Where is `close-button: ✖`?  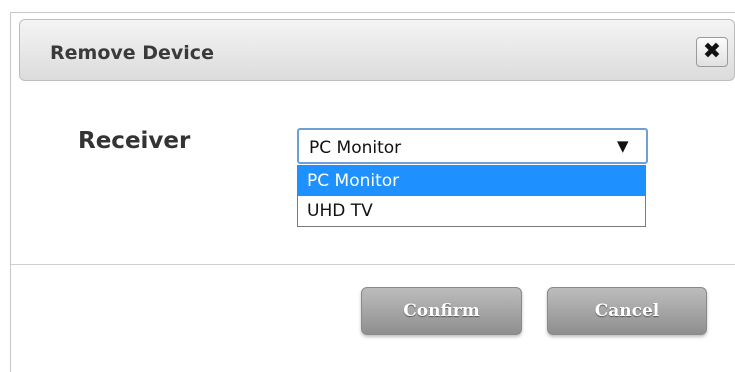 close-button: ✖ is located at coordinates (712, 52).